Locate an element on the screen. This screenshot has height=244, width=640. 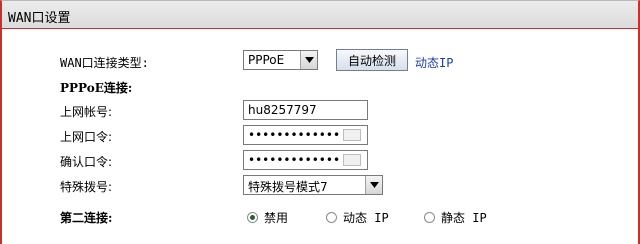
detected-type-text: 动态IP is located at coordinates (434, 63).